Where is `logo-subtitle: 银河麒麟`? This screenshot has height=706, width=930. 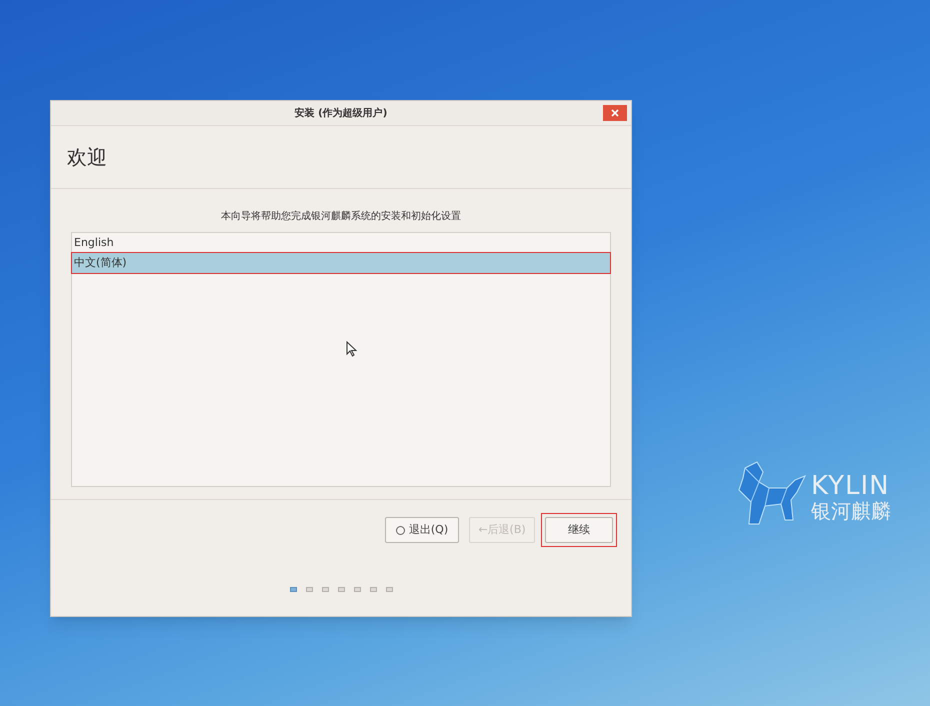 logo-subtitle: 银河麒麟 is located at coordinates (851, 511).